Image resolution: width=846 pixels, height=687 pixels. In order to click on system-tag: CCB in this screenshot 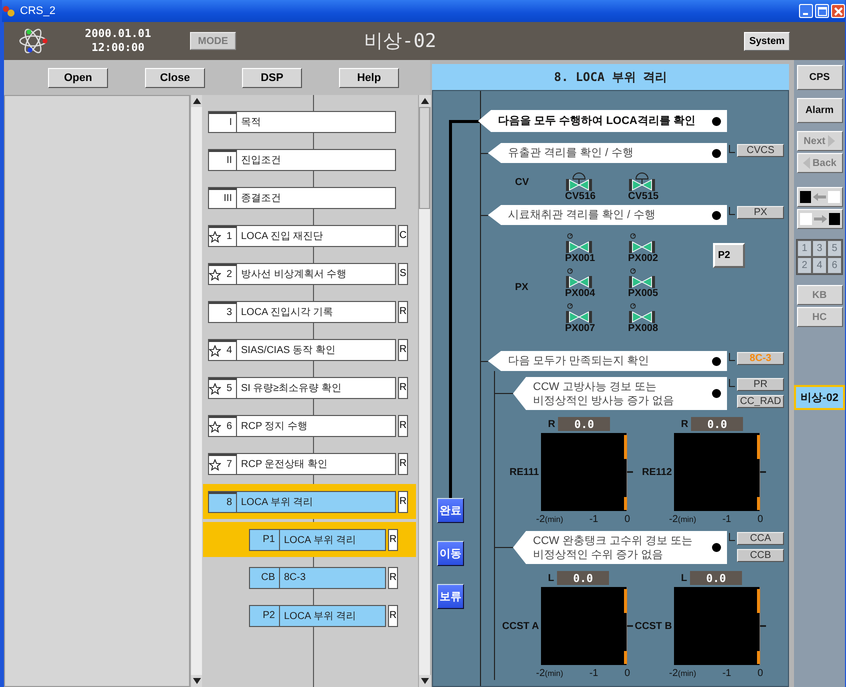, I will do `click(760, 555)`.